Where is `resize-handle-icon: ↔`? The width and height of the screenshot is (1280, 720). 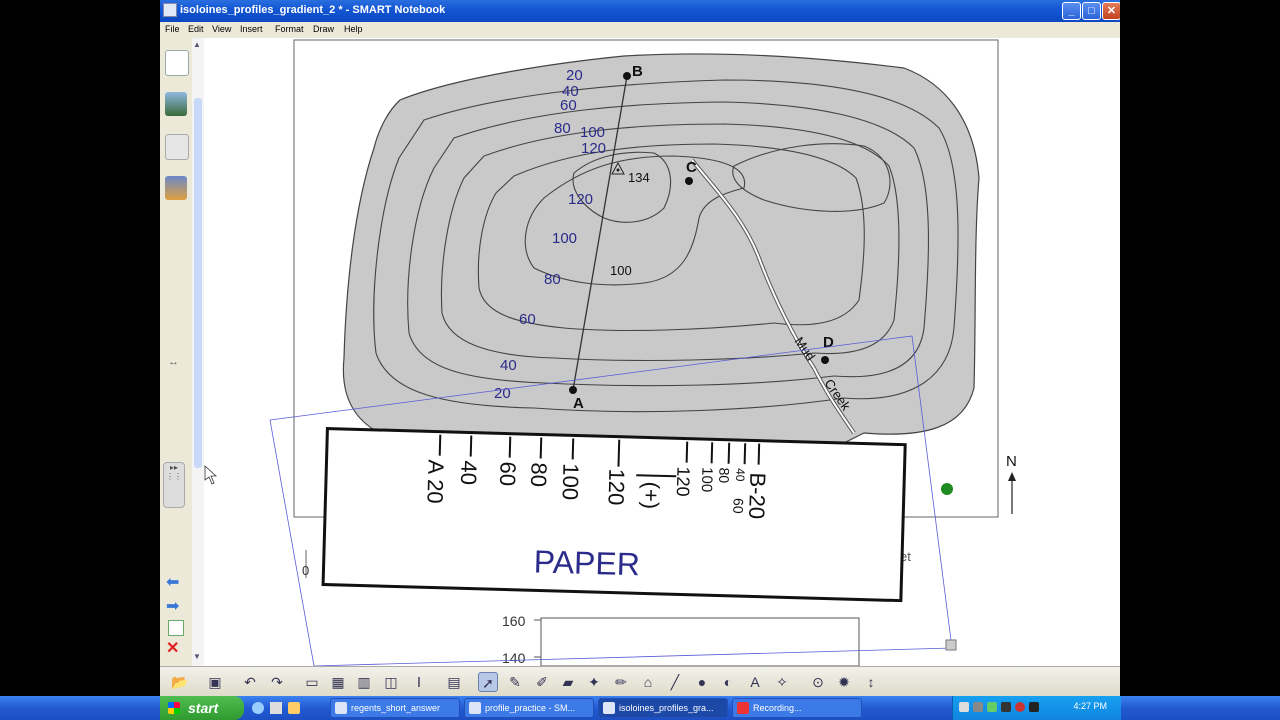
resize-handle-icon: ↔ is located at coordinates (173, 362).